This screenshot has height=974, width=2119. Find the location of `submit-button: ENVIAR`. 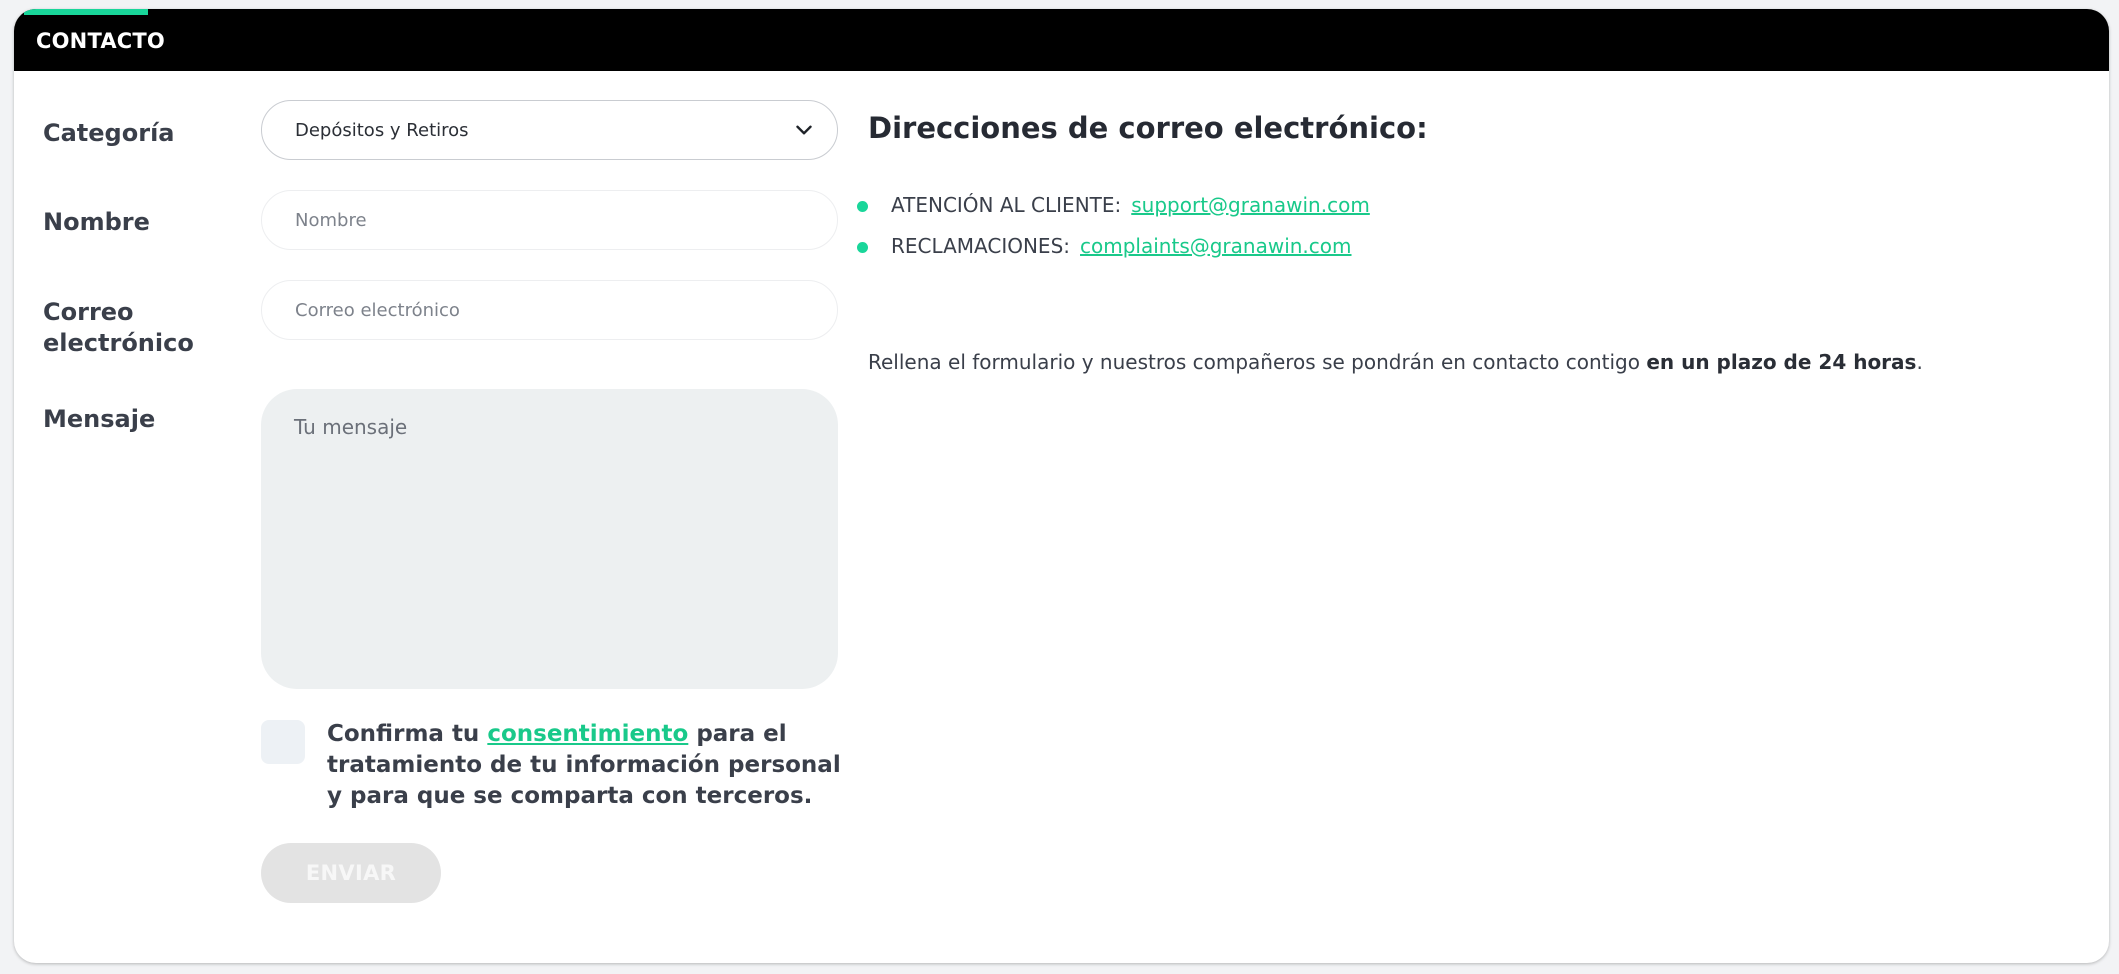

submit-button: ENVIAR is located at coordinates (351, 873).